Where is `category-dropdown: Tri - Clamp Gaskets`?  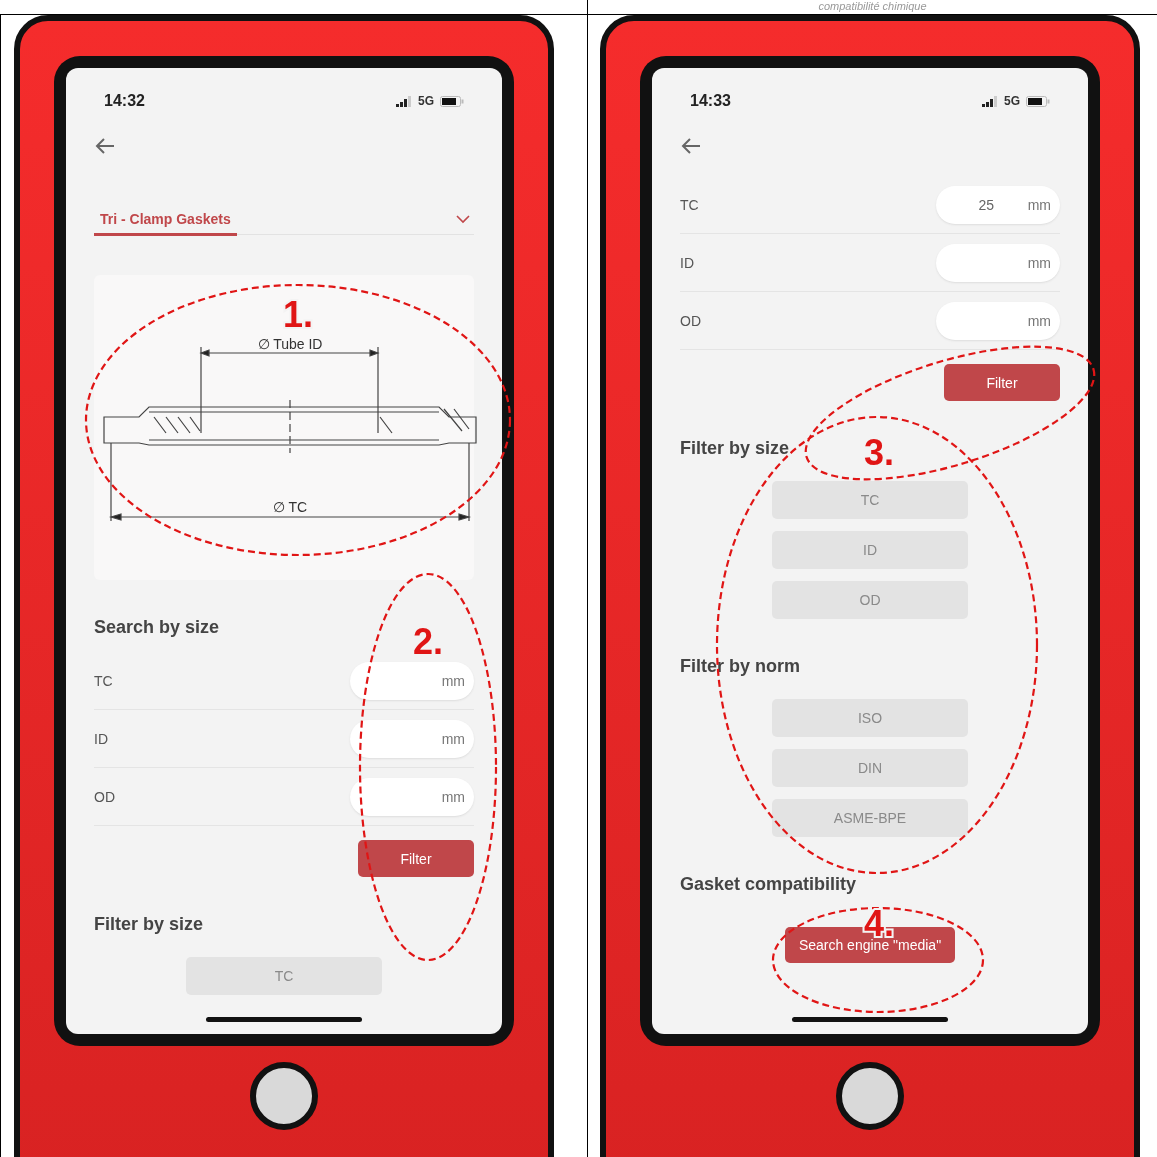
category-dropdown: Tri - Clamp Gaskets is located at coordinates (165, 223).